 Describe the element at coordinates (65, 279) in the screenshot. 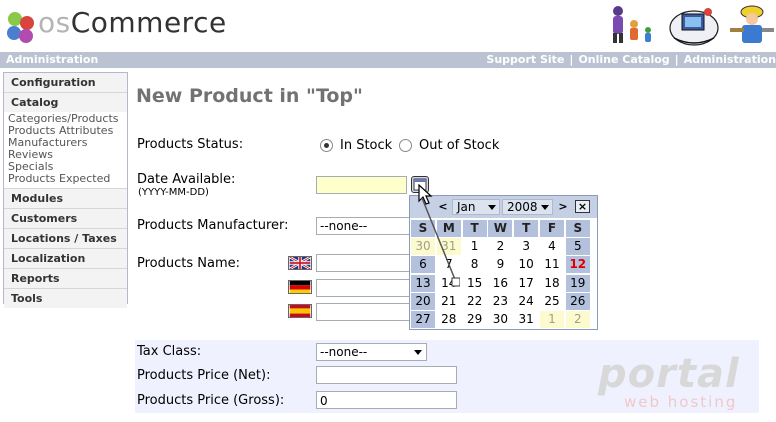

I see `sidebar-item-reports: Reports` at that location.